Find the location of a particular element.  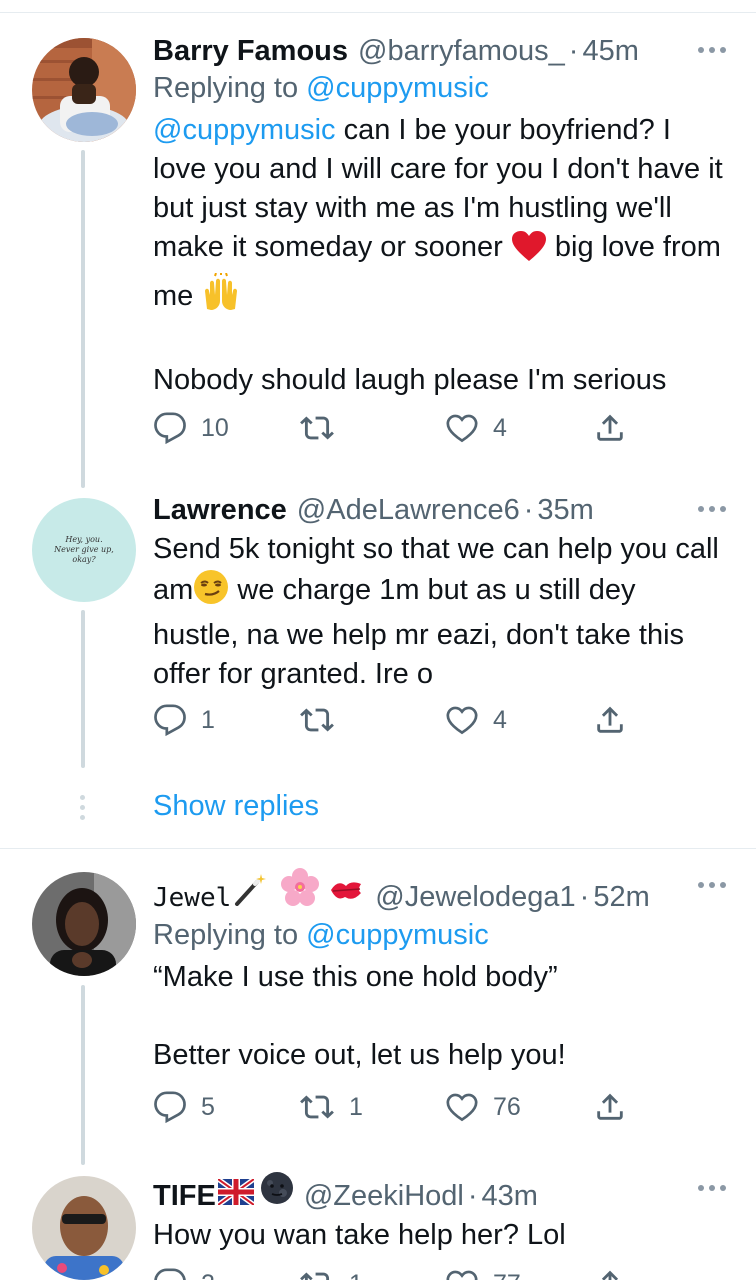

timestamp: 43m is located at coordinates (510, 1196).